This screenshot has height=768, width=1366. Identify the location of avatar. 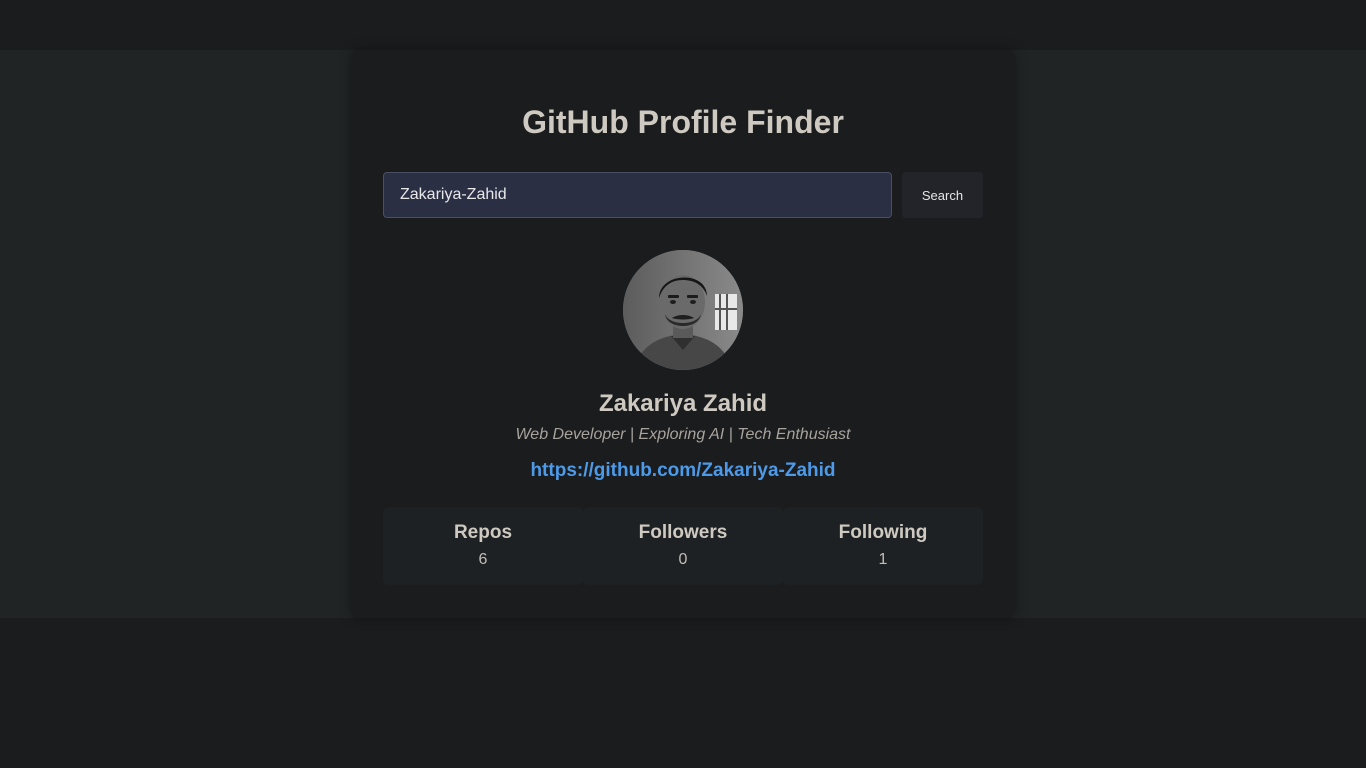
(683, 310).